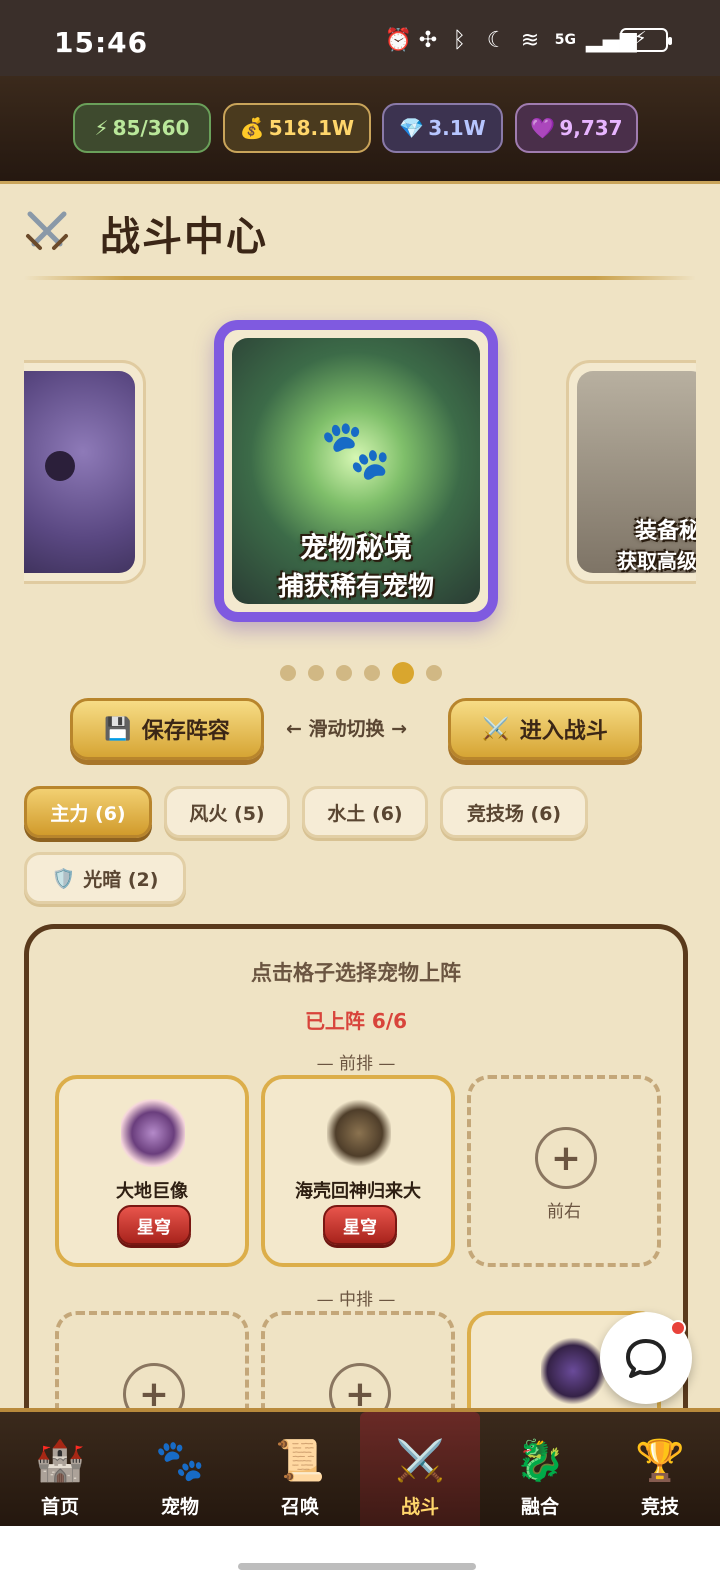  I want to click on carousel-dots, so click(361, 673).